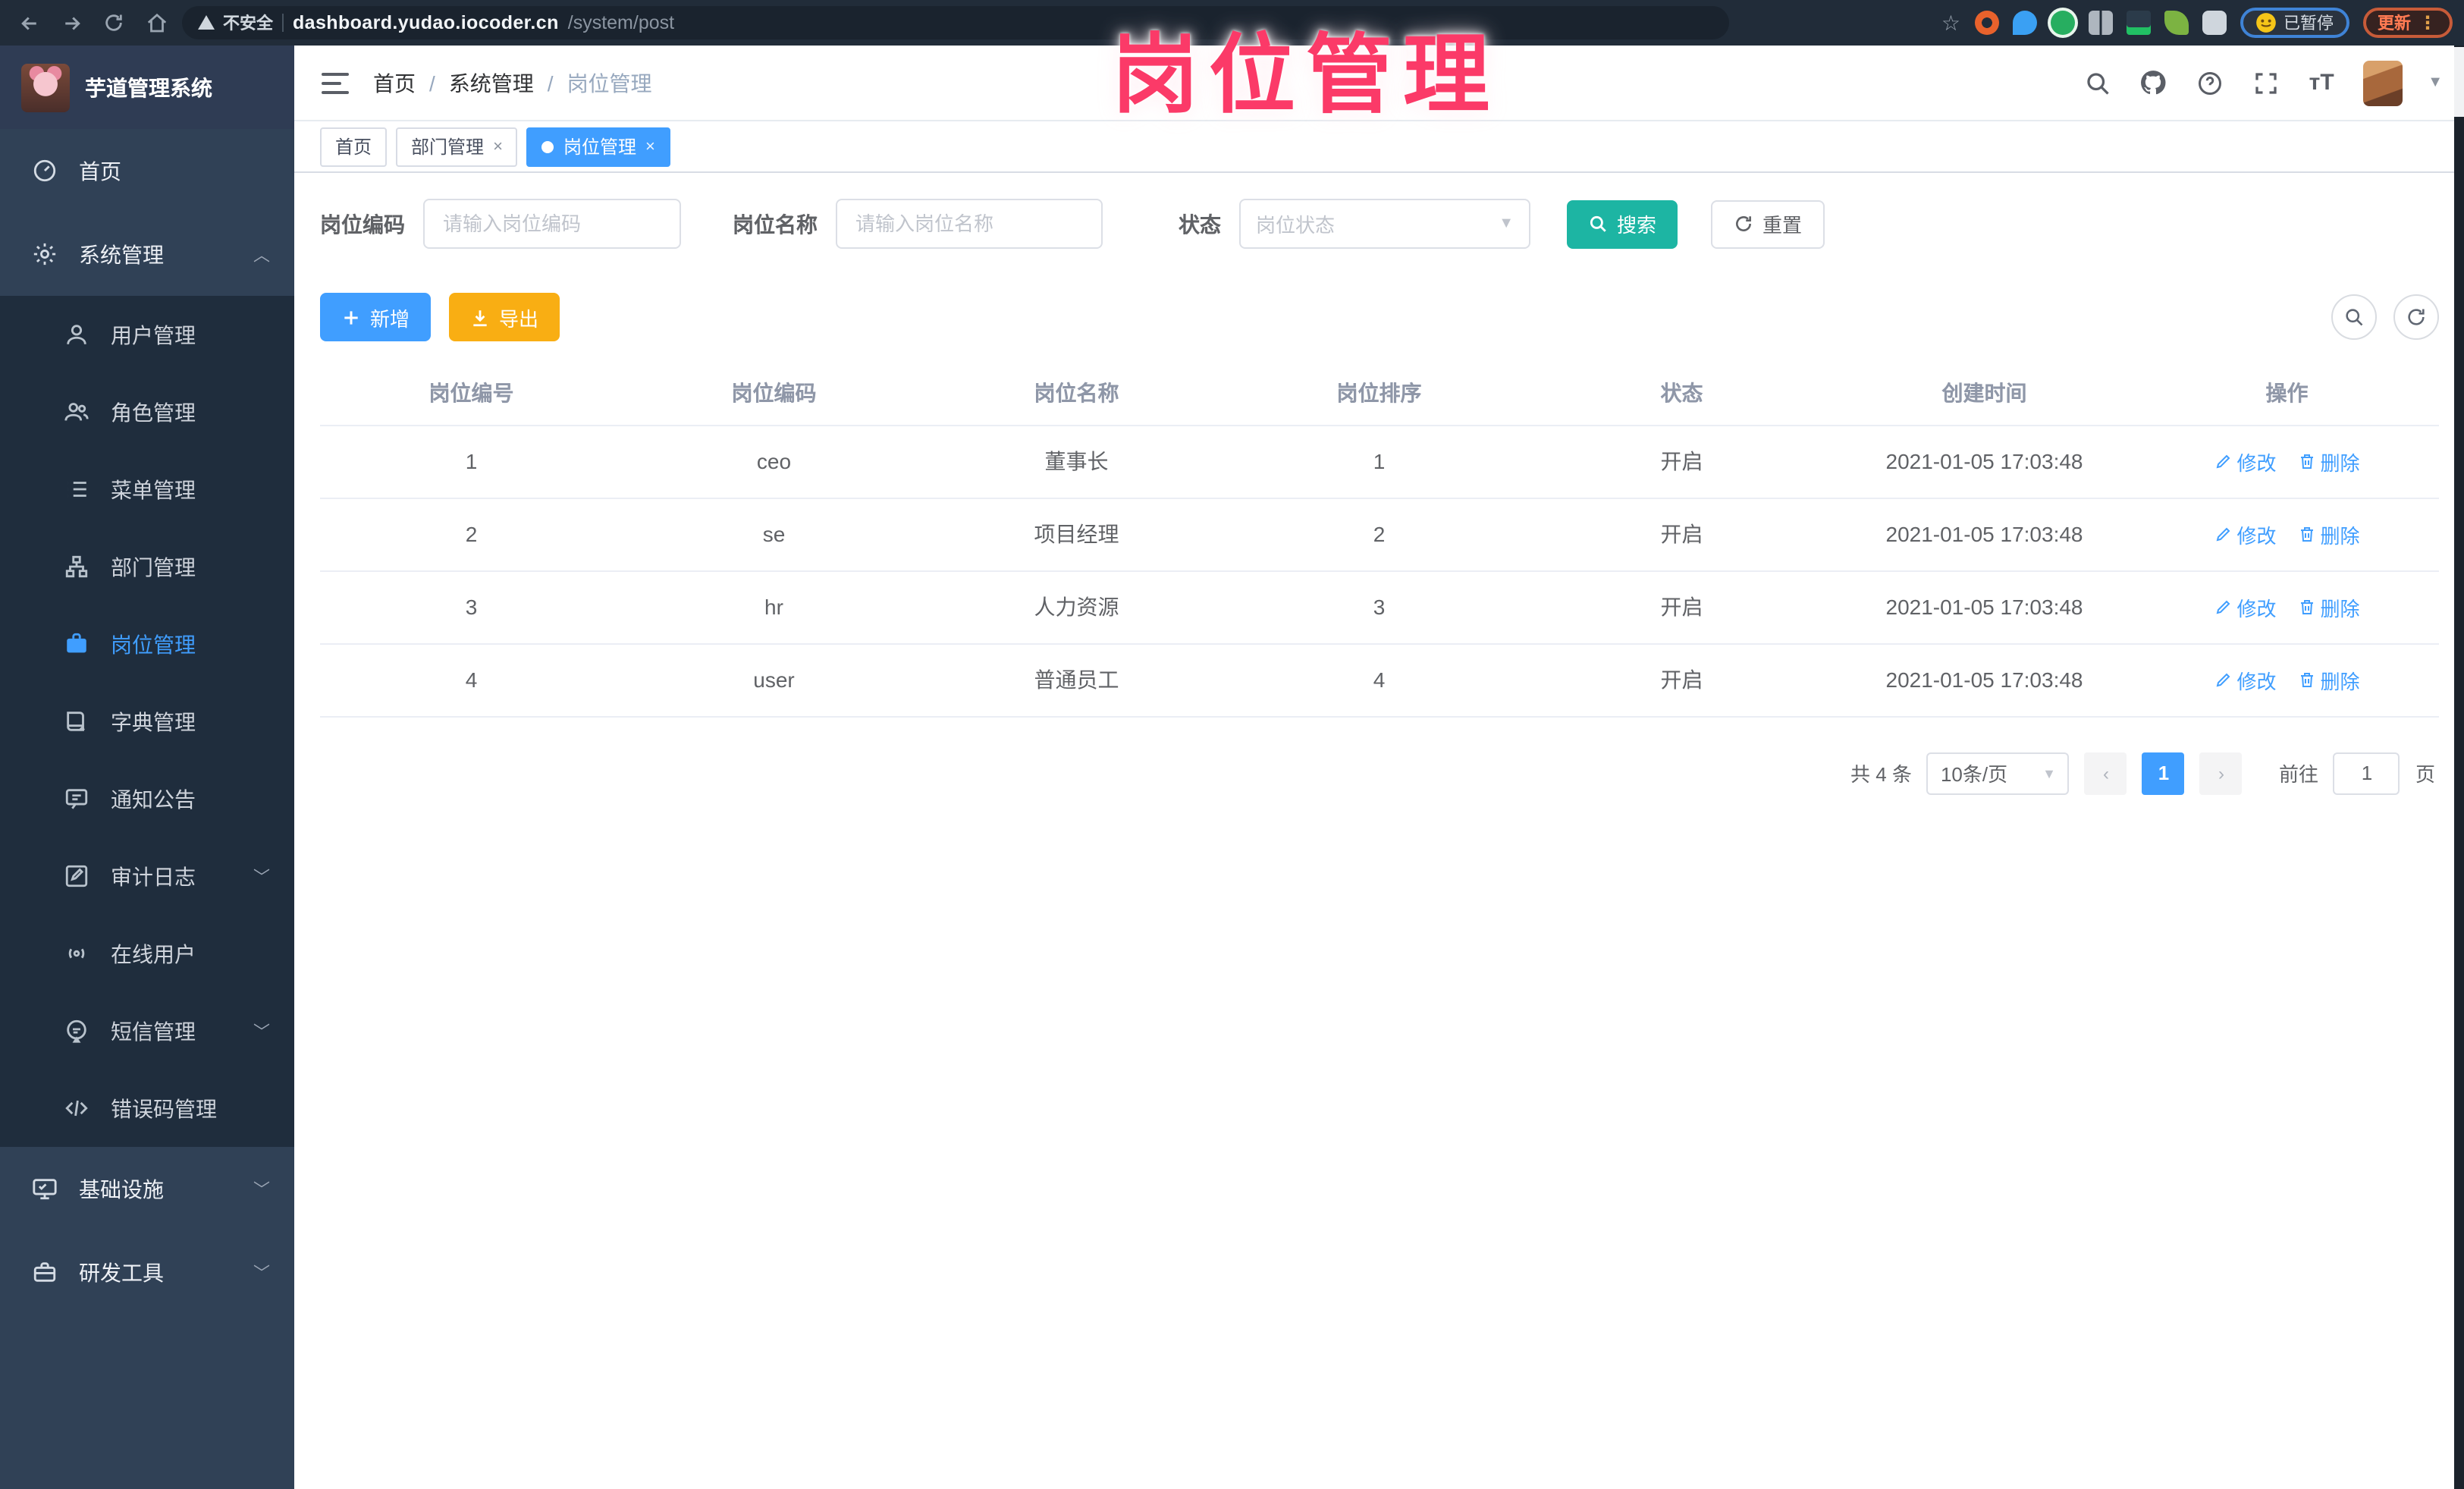 The width and height of the screenshot is (2464, 1489). I want to click on search-button: 搜索, so click(1622, 223).